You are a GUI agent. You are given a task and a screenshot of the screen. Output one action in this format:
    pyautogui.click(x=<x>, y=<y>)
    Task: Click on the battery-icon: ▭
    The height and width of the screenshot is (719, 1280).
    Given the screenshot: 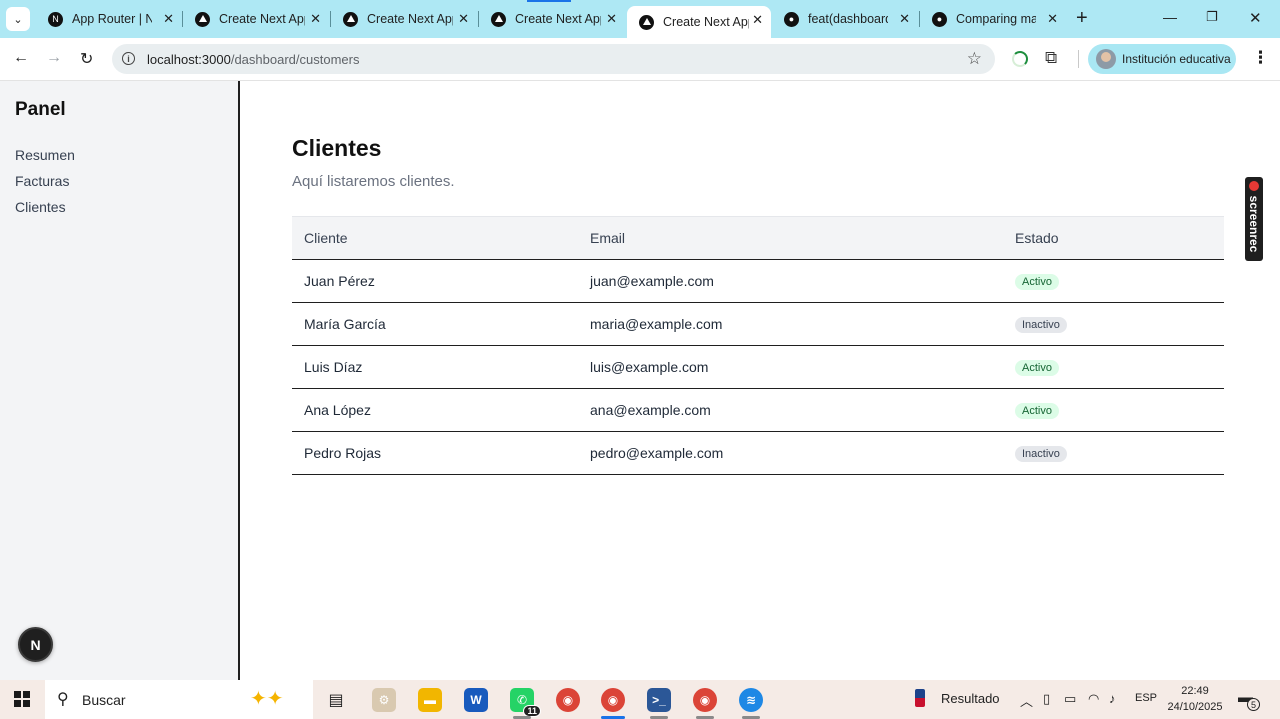 What is the action you would take?
    pyautogui.click(x=1070, y=699)
    